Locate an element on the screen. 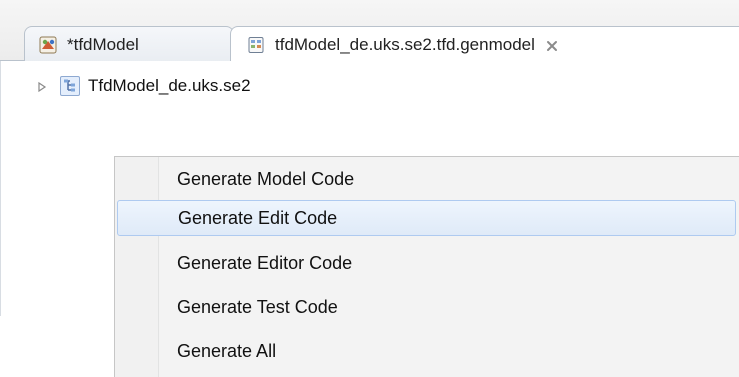 The image size is (739, 377). close-icon is located at coordinates (552, 45).